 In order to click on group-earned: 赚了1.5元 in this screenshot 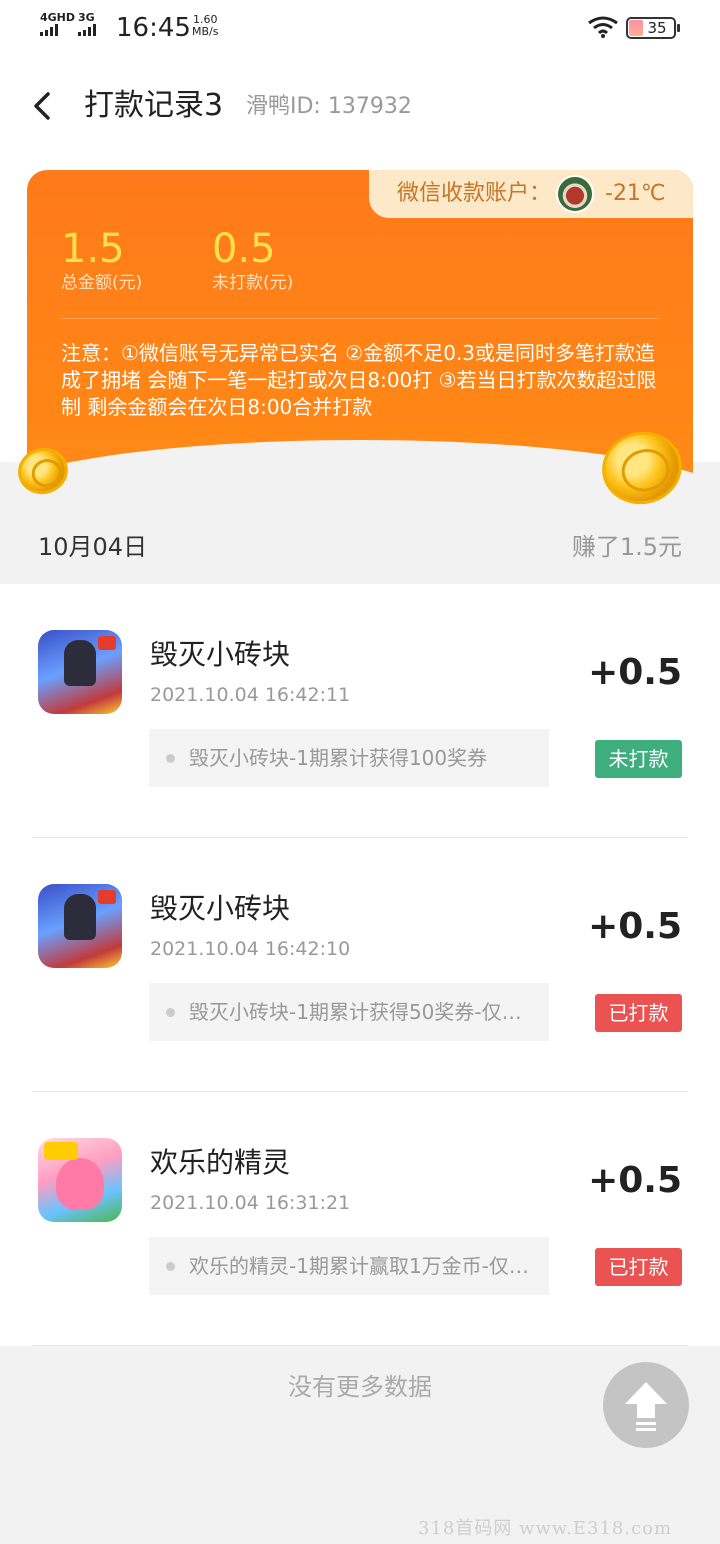, I will do `click(626, 547)`.